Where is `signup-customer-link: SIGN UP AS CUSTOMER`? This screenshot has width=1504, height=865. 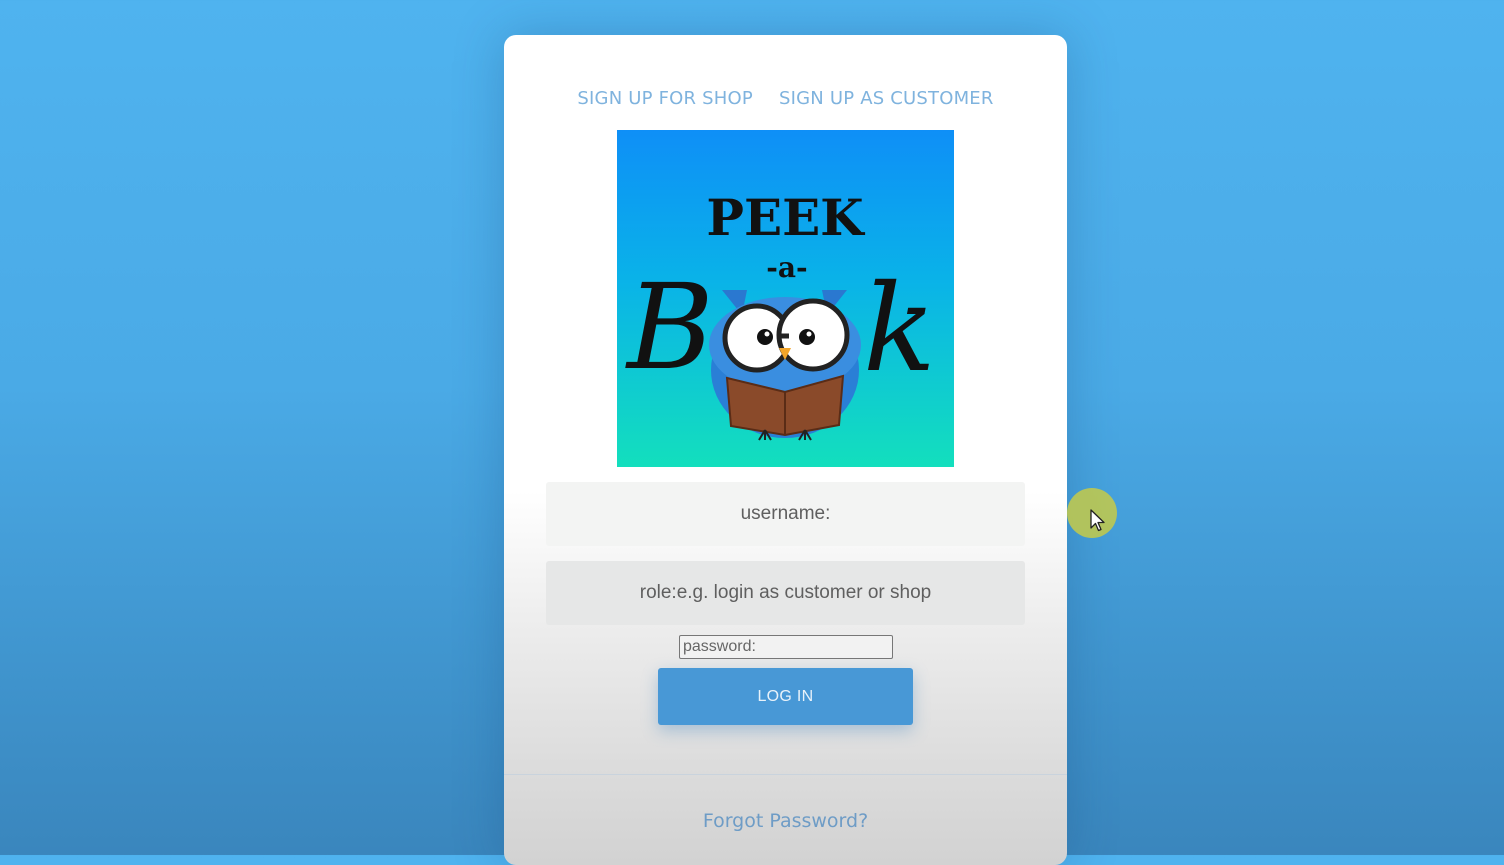
signup-customer-link: SIGN UP AS CUSTOMER is located at coordinates (886, 98).